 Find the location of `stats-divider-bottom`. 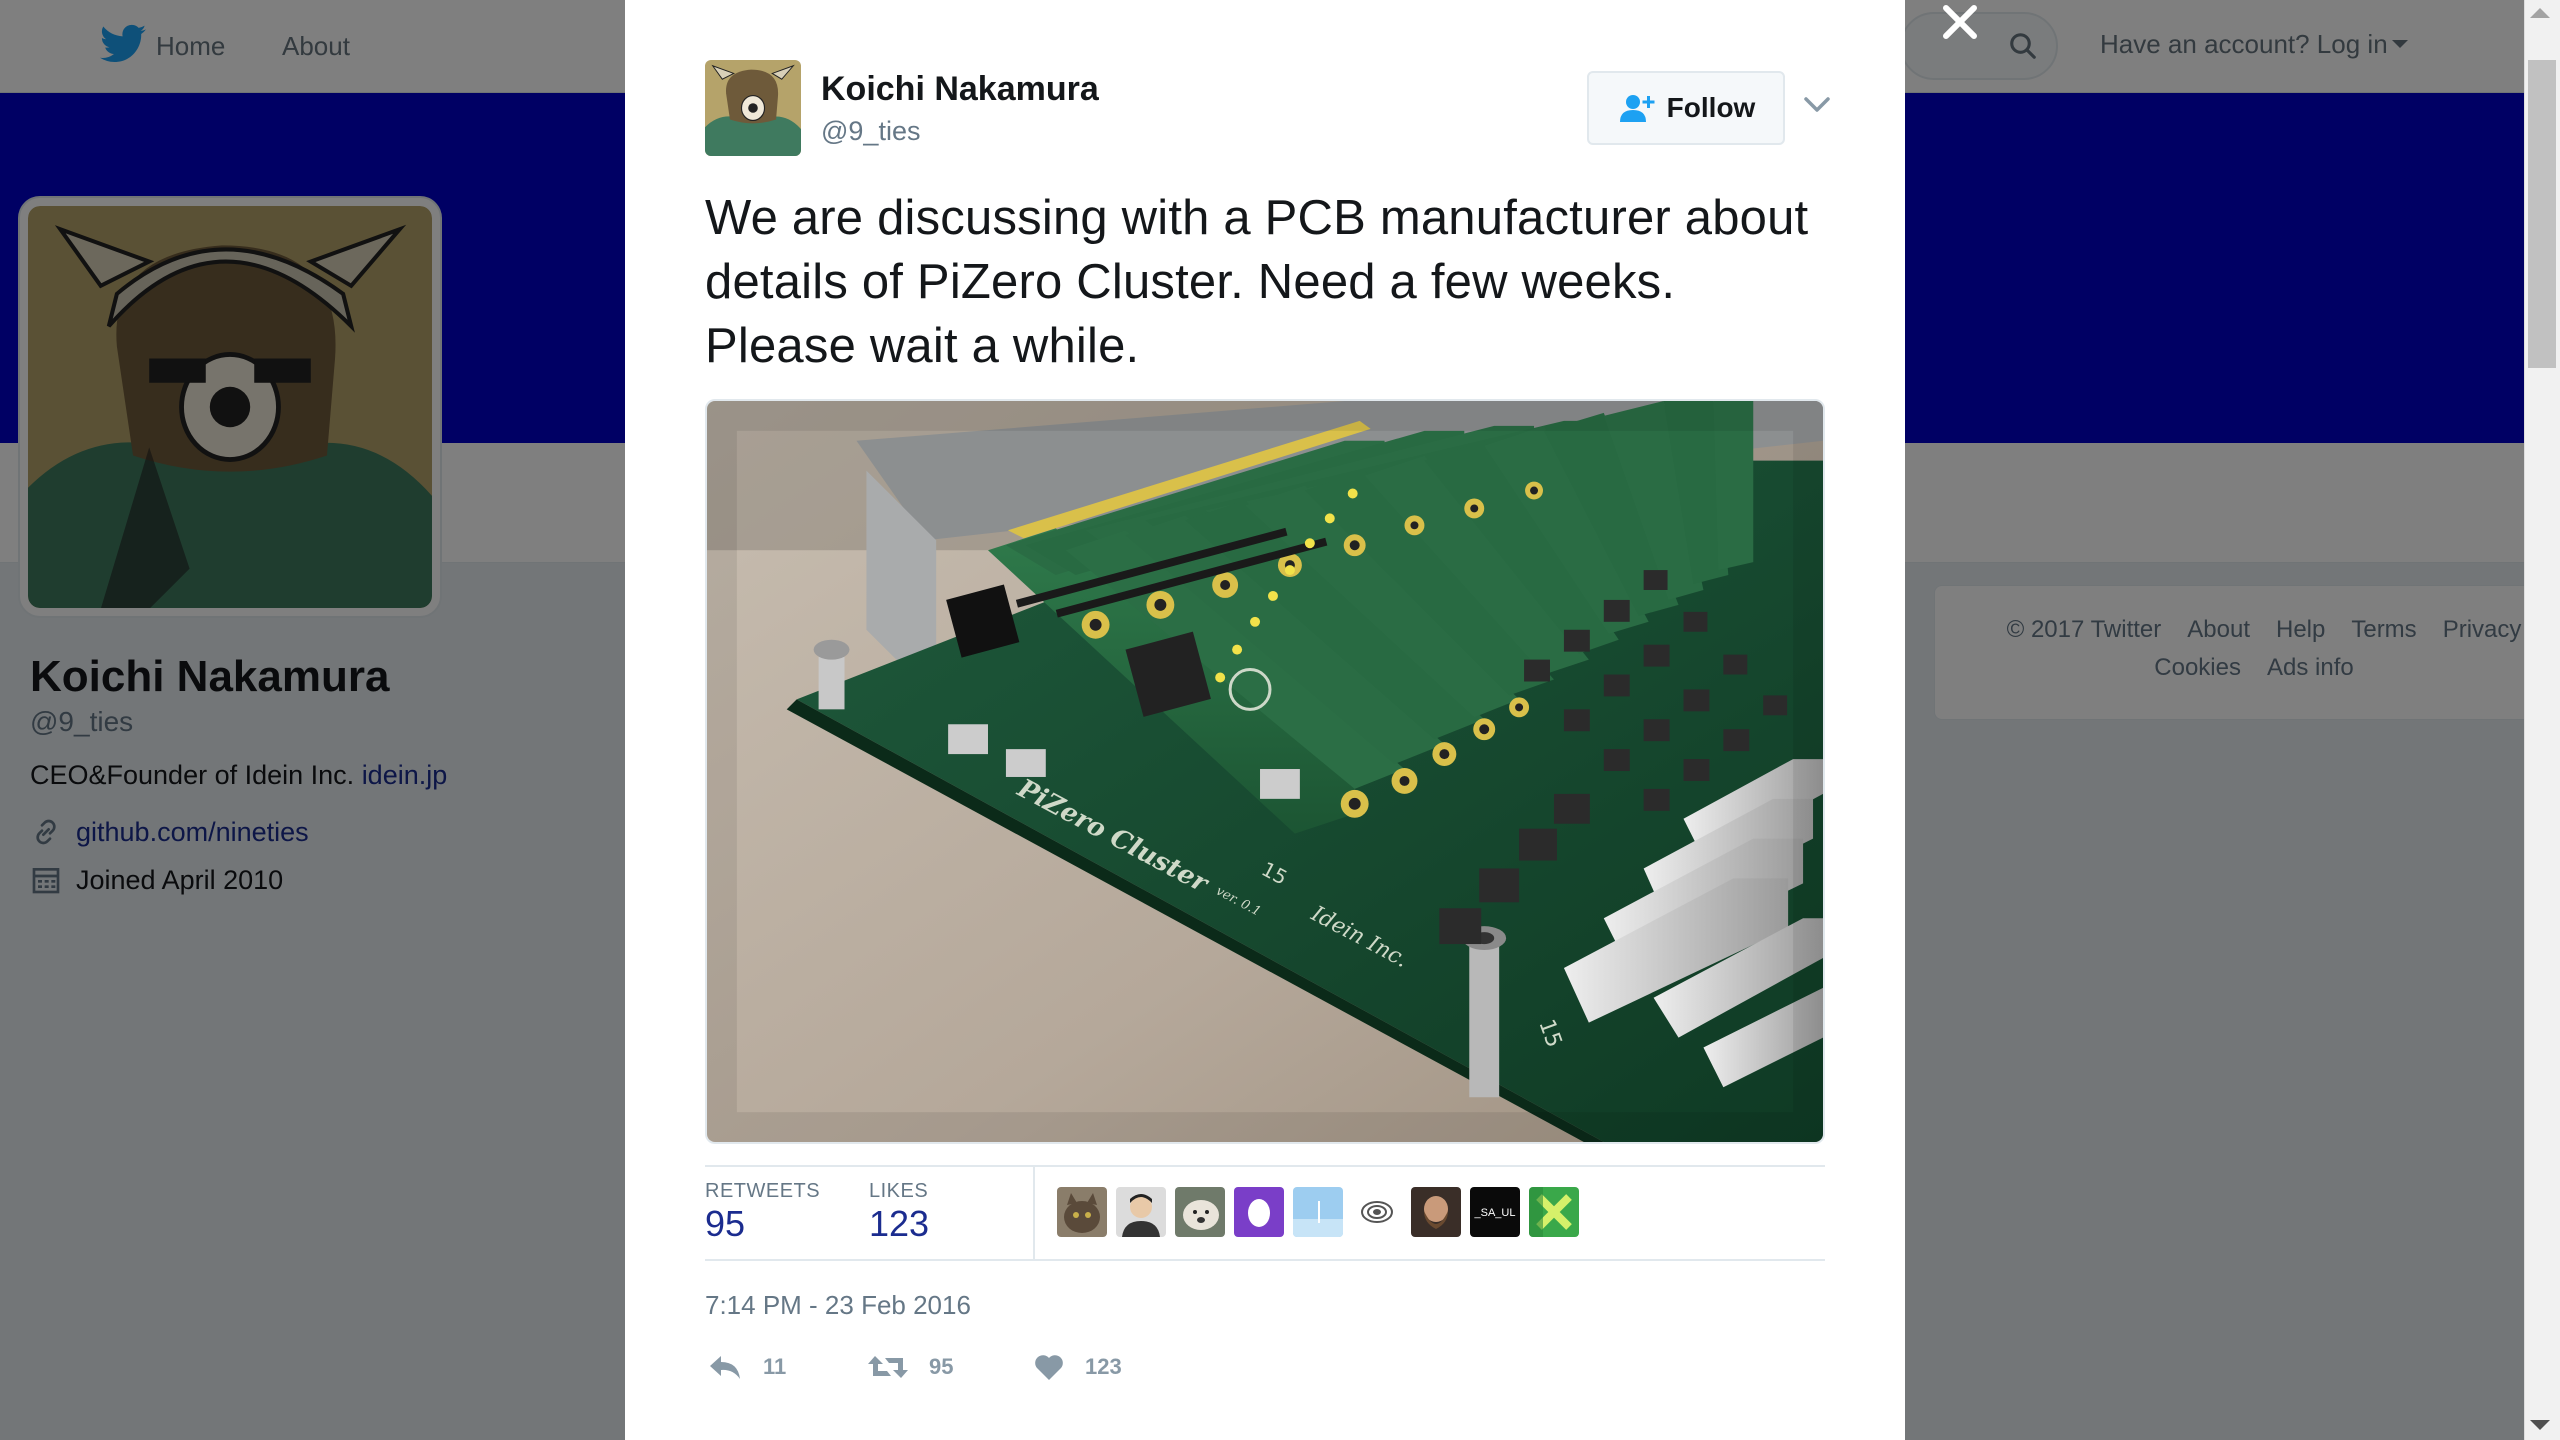

stats-divider-bottom is located at coordinates (1265, 1260).